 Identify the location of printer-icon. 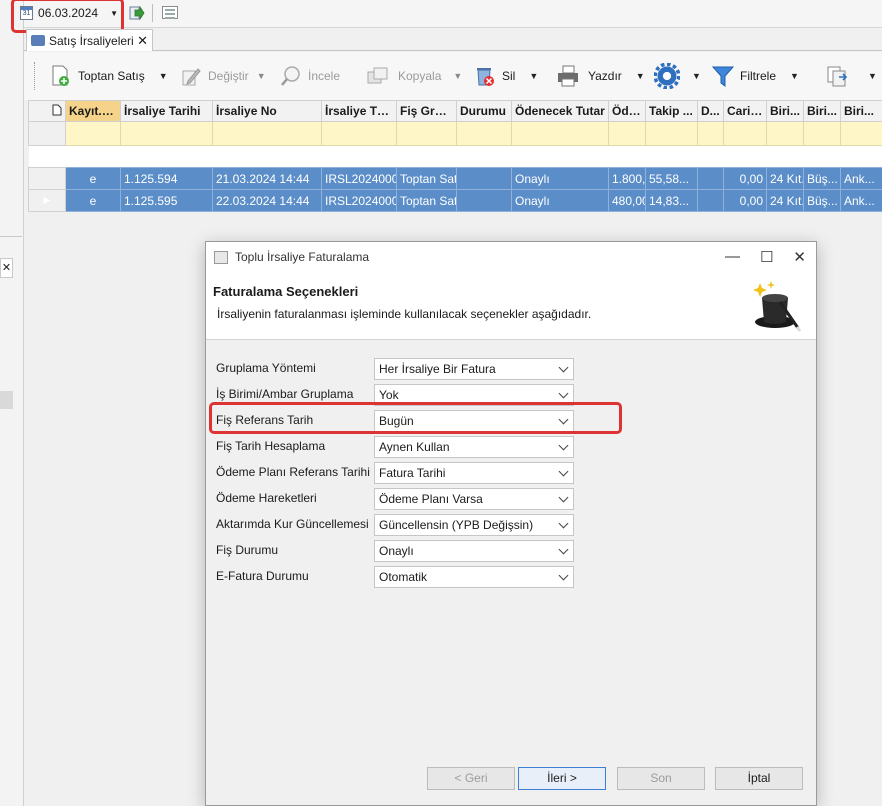
(568, 76).